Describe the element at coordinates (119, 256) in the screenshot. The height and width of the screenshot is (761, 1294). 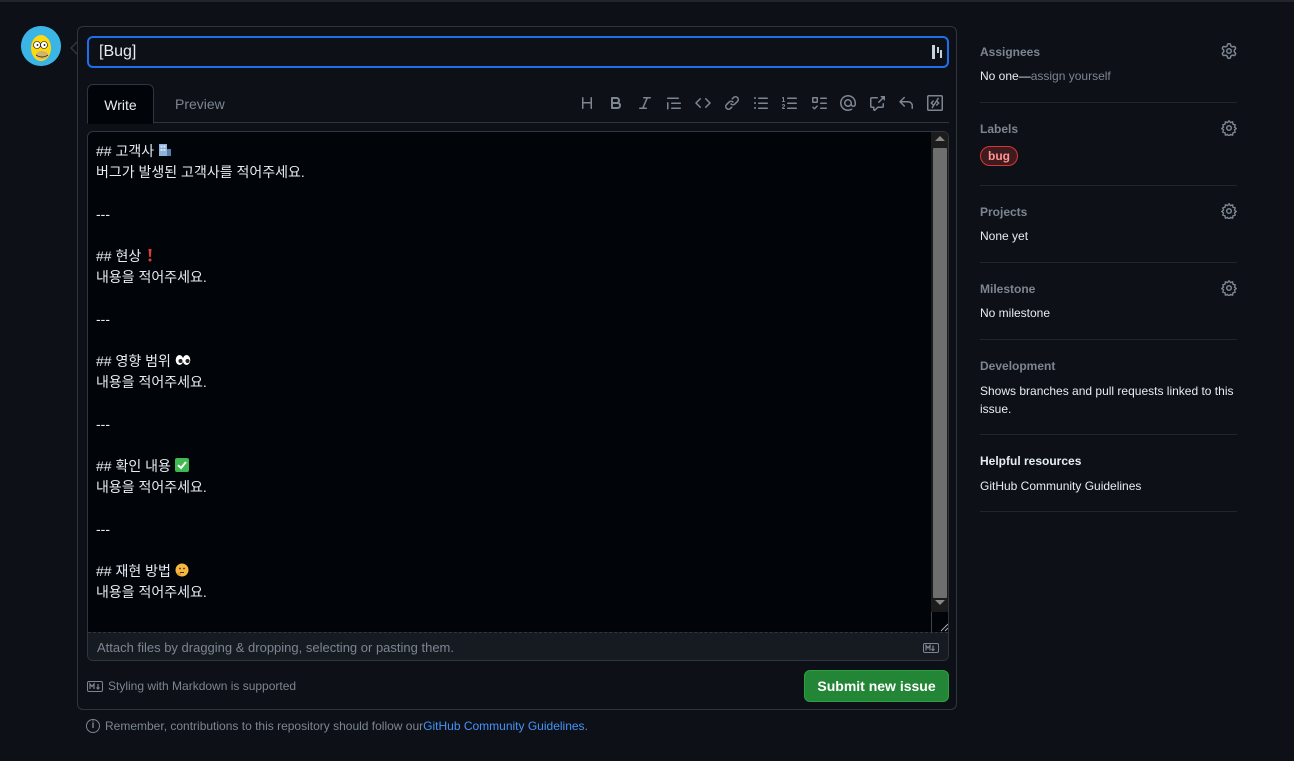
I see `body-line-text: ## 현상` at that location.